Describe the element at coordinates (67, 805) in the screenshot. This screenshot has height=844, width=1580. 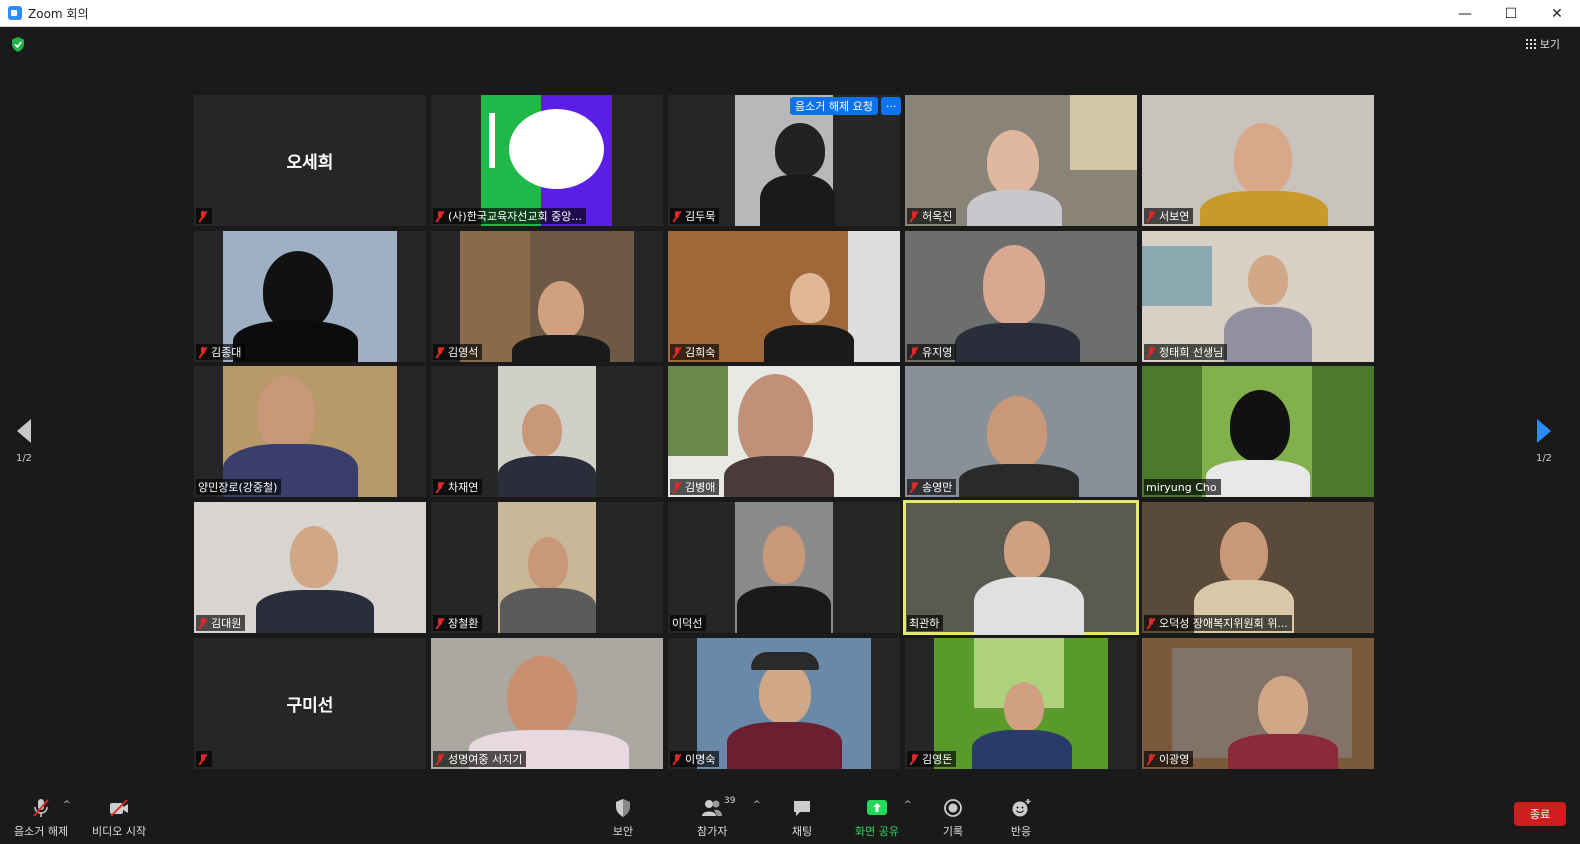
I see `audio-options-caret-icon: ^` at that location.